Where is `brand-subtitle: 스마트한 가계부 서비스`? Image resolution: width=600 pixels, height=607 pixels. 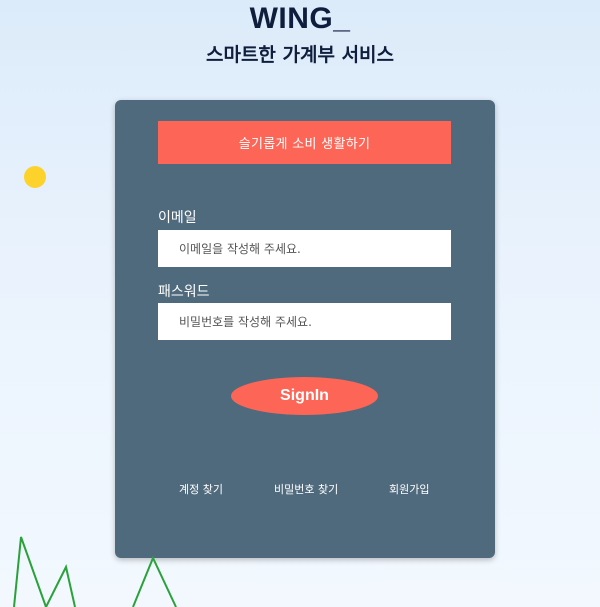 brand-subtitle: 스마트한 가계부 서비스 is located at coordinates (300, 55).